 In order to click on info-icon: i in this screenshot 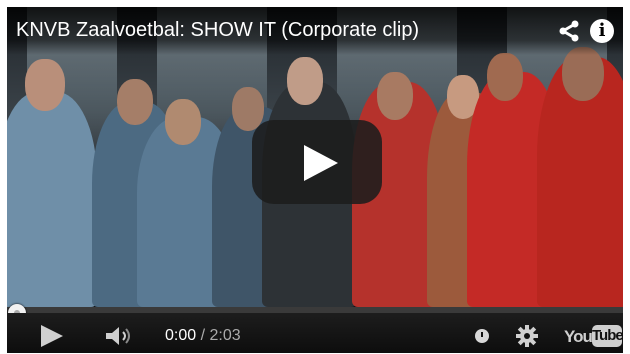, I will do `click(602, 31)`.